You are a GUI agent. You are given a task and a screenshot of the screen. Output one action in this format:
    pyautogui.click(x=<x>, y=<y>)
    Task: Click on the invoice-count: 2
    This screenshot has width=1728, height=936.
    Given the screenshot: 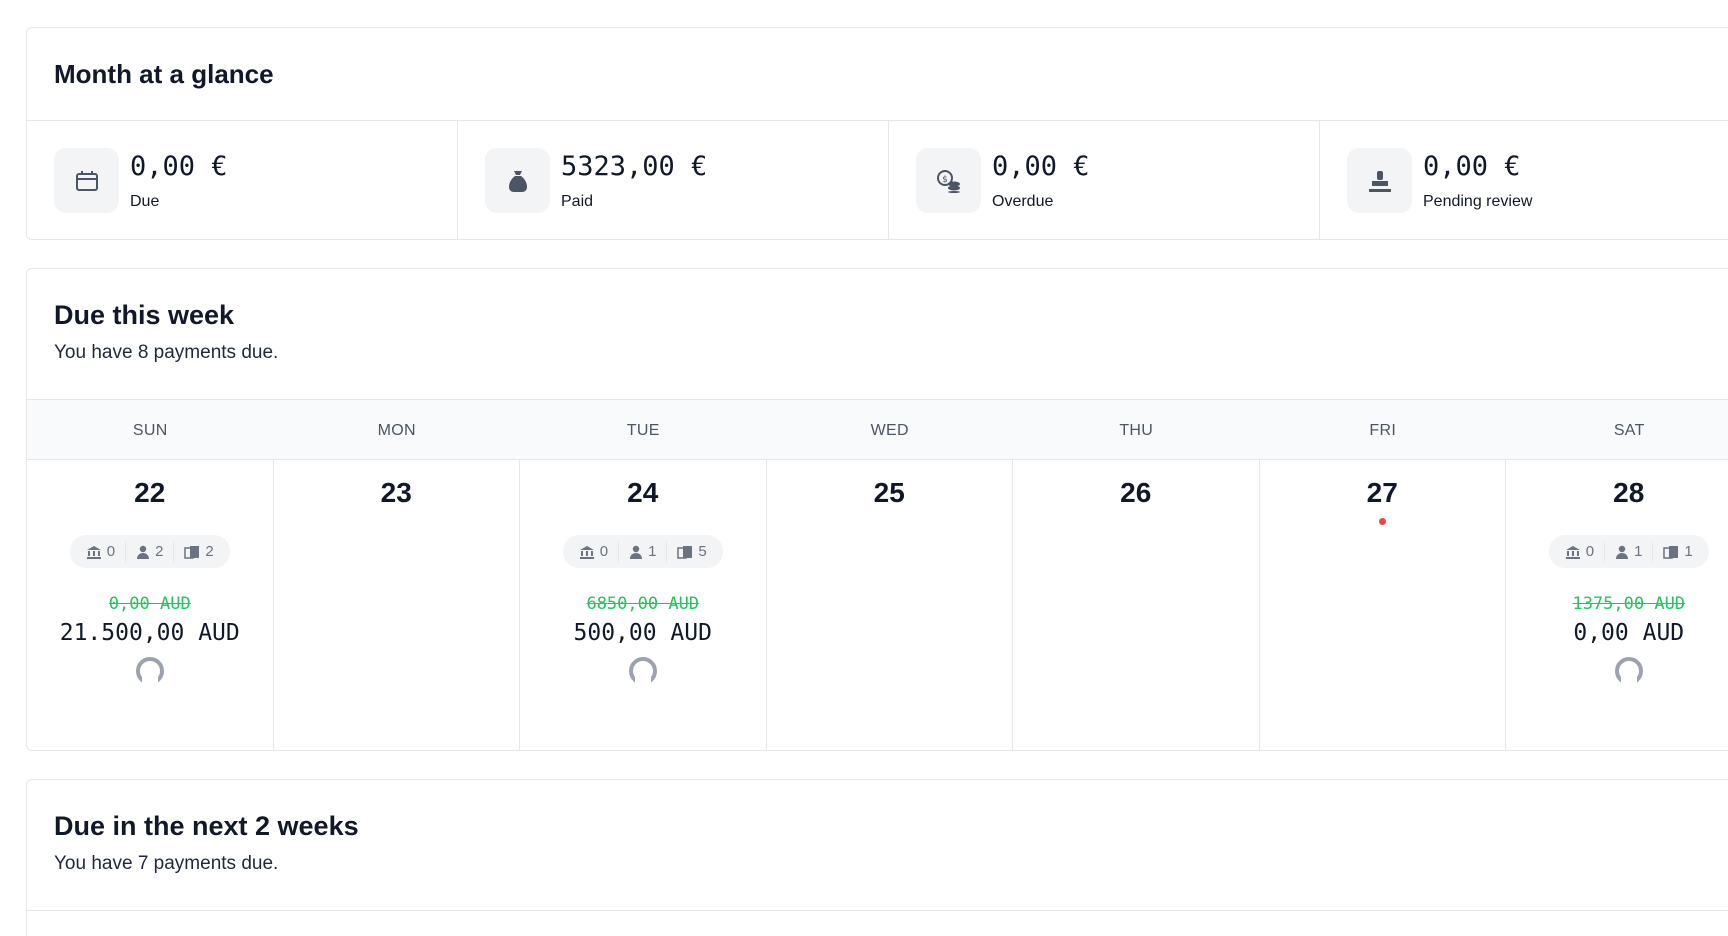 What is the action you would take?
    pyautogui.click(x=198, y=552)
    